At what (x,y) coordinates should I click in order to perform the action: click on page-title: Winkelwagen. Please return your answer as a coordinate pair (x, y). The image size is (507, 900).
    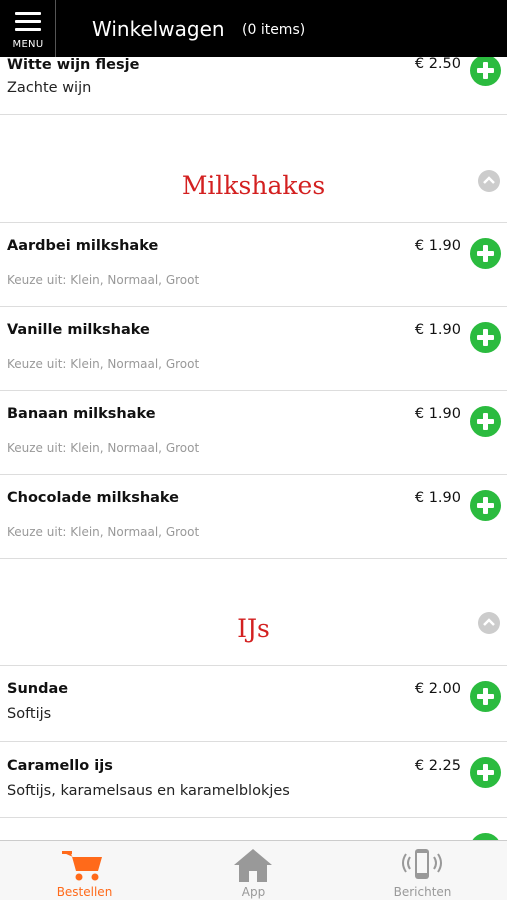
    Looking at the image, I should click on (158, 29).